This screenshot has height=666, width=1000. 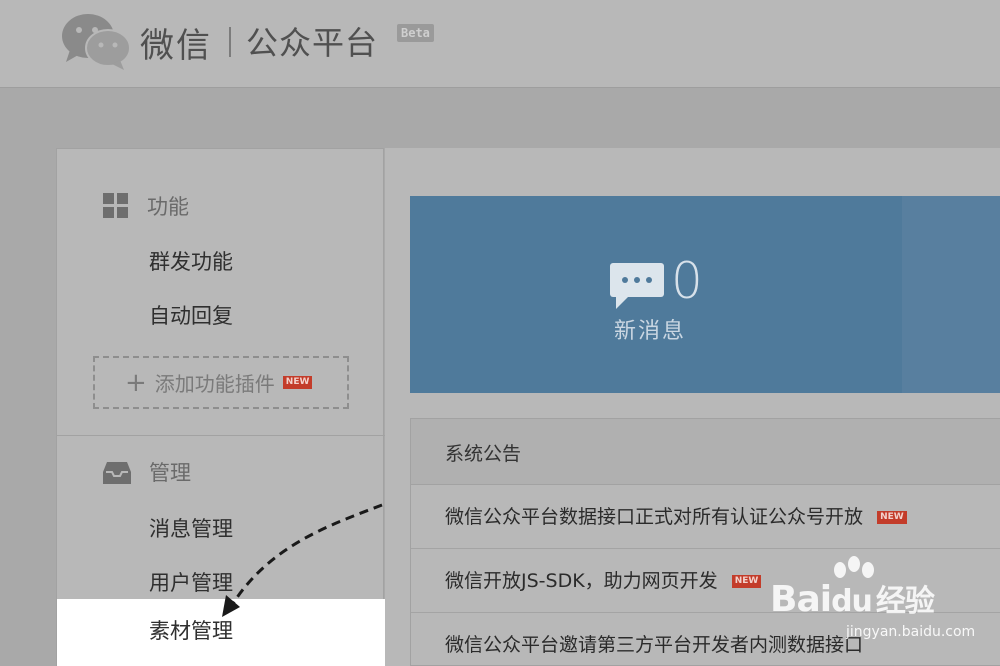 I want to click on notice-item: 微信公众平台数据接口正式对所有认证公众号开放 NEW, so click(x=705, y=517).